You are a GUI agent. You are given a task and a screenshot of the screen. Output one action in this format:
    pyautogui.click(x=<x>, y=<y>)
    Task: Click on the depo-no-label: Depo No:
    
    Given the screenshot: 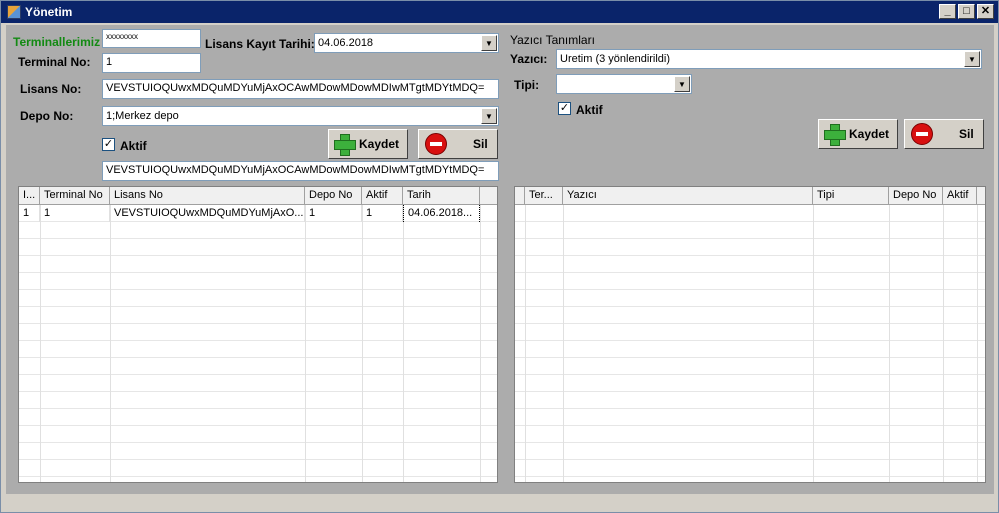 What is the action you would take?
    pyautogui.click(x=47, y=116)
    